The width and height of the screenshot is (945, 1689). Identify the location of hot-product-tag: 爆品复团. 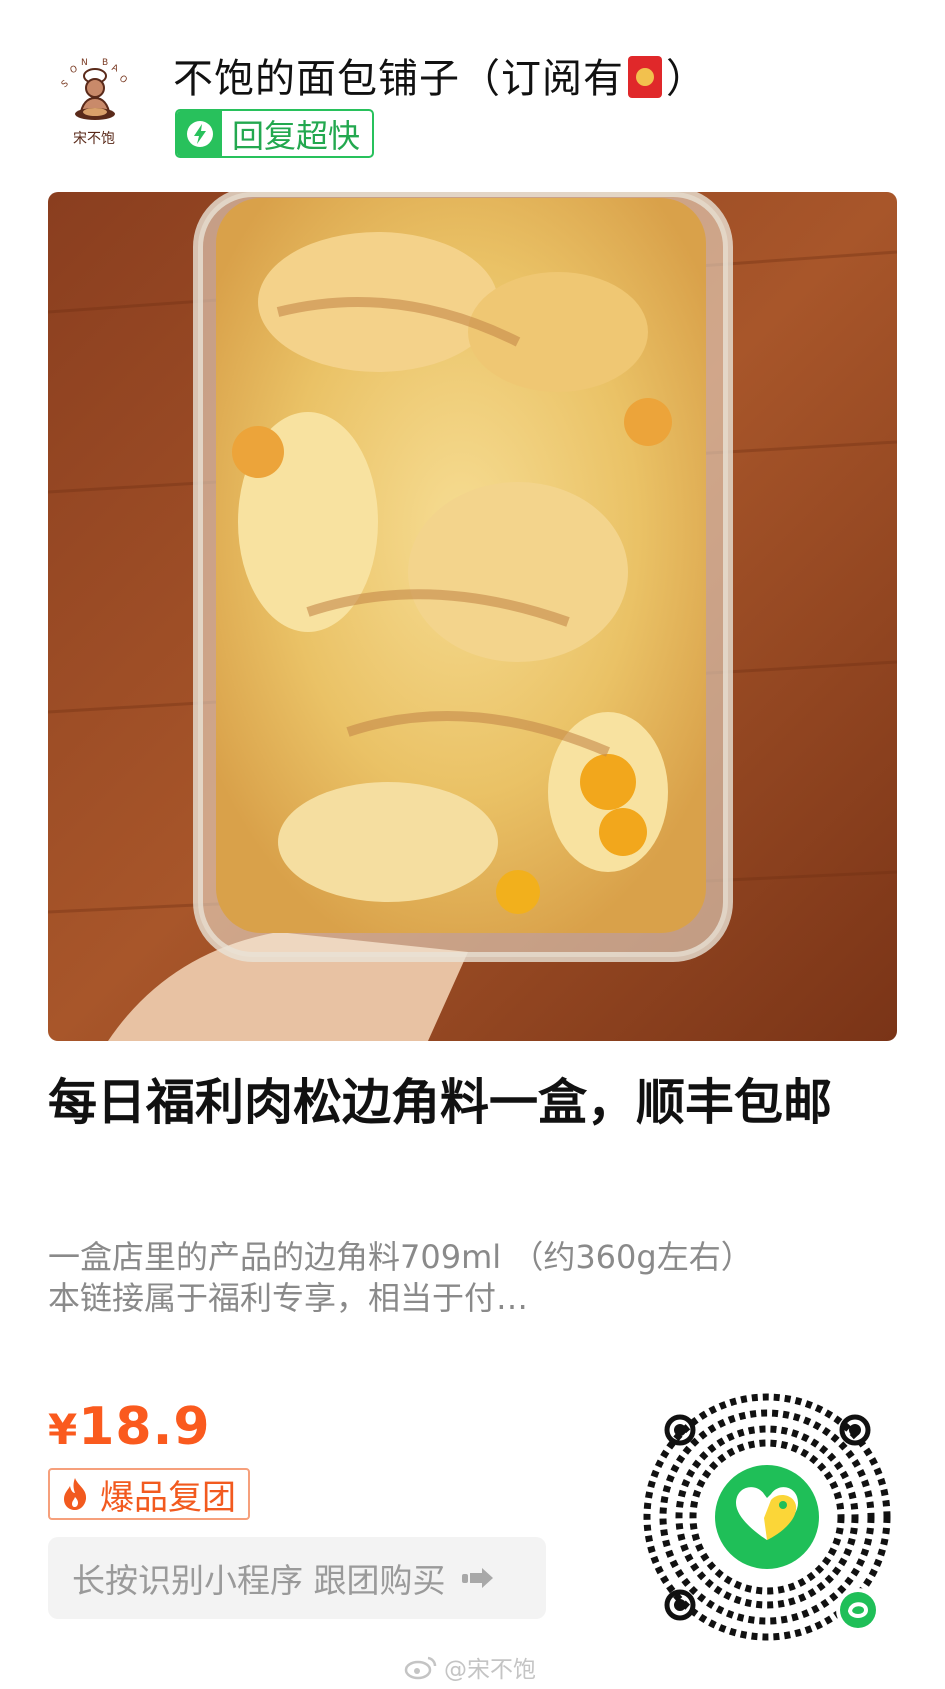
(149, 1494).